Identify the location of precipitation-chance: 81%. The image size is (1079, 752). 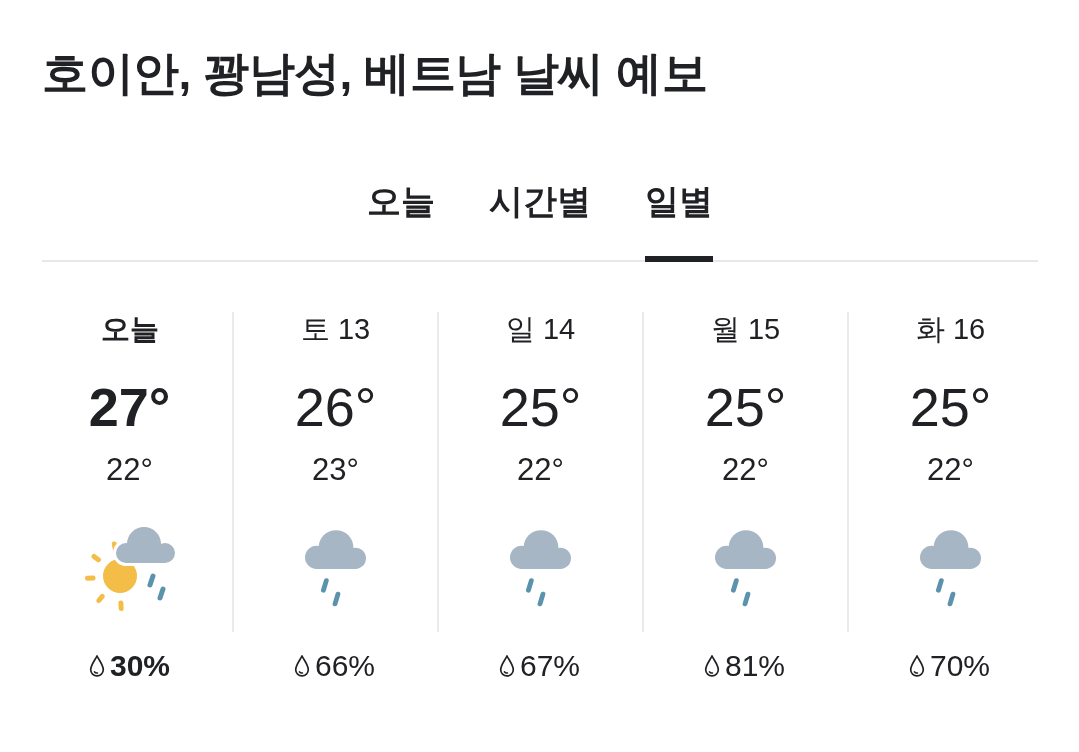
(754, 665).